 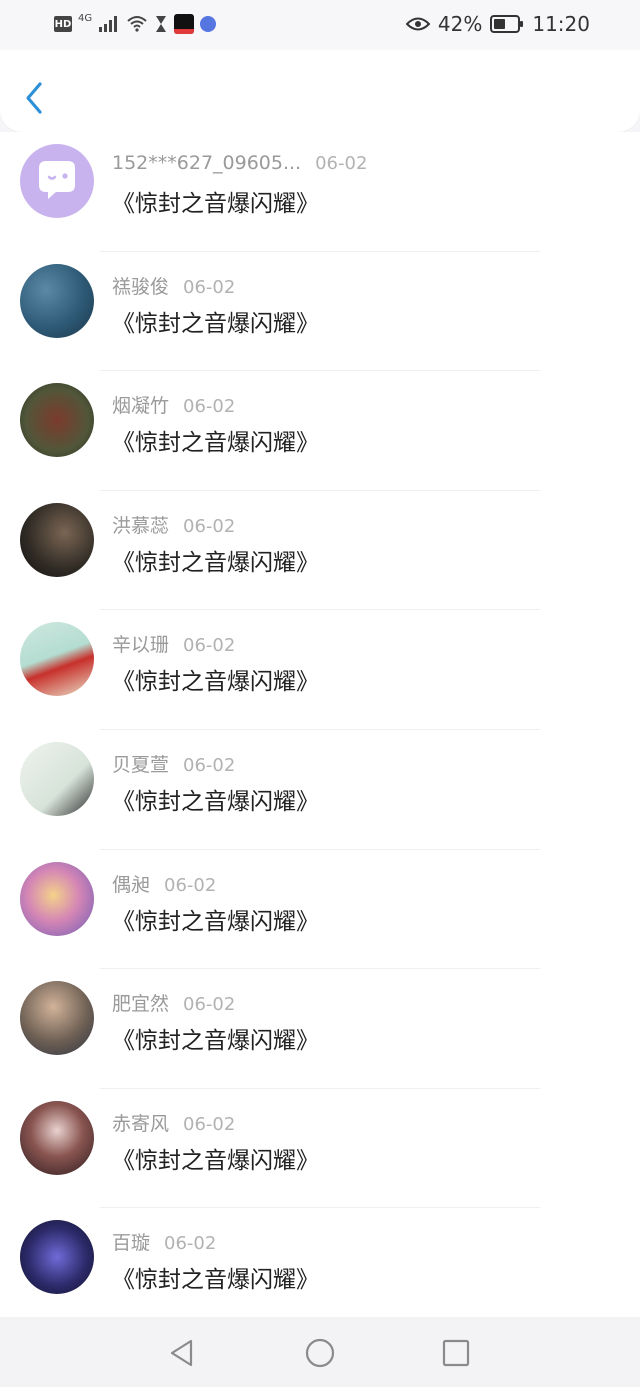 I want to click on username: 偶昶 06-02, so click(x=164, y=883).